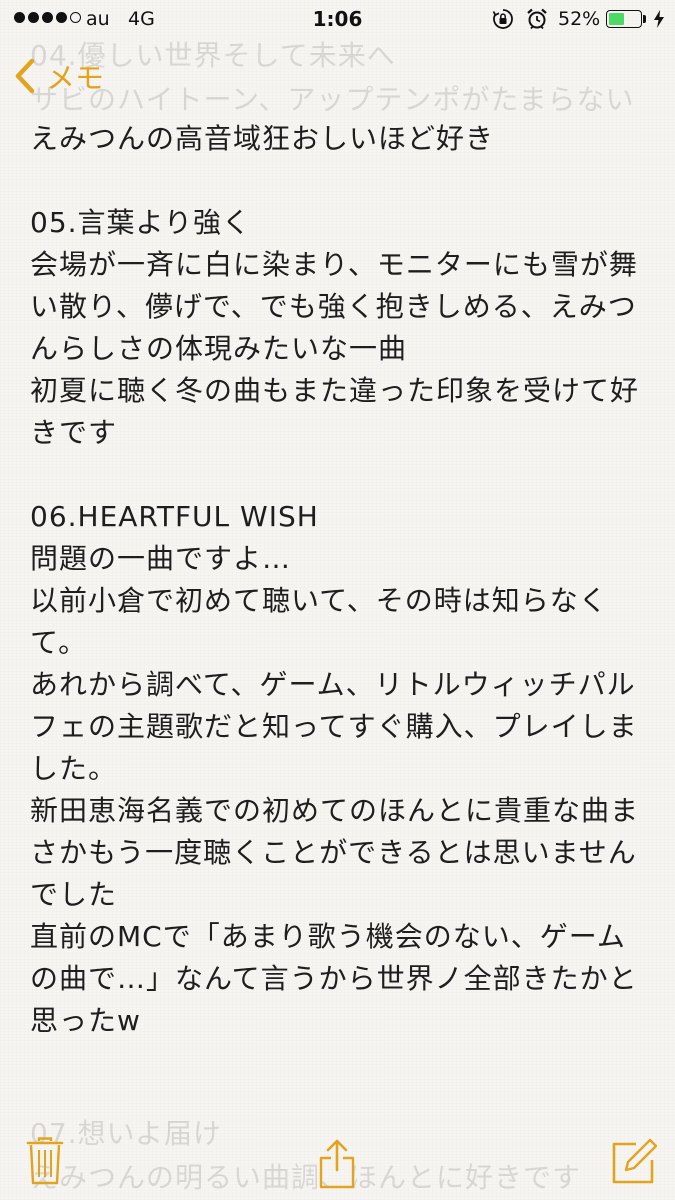 The height and width of the screenshot is (1200, 675). I want to click on note-line: 05.言葉より強く, so click(140, 222).